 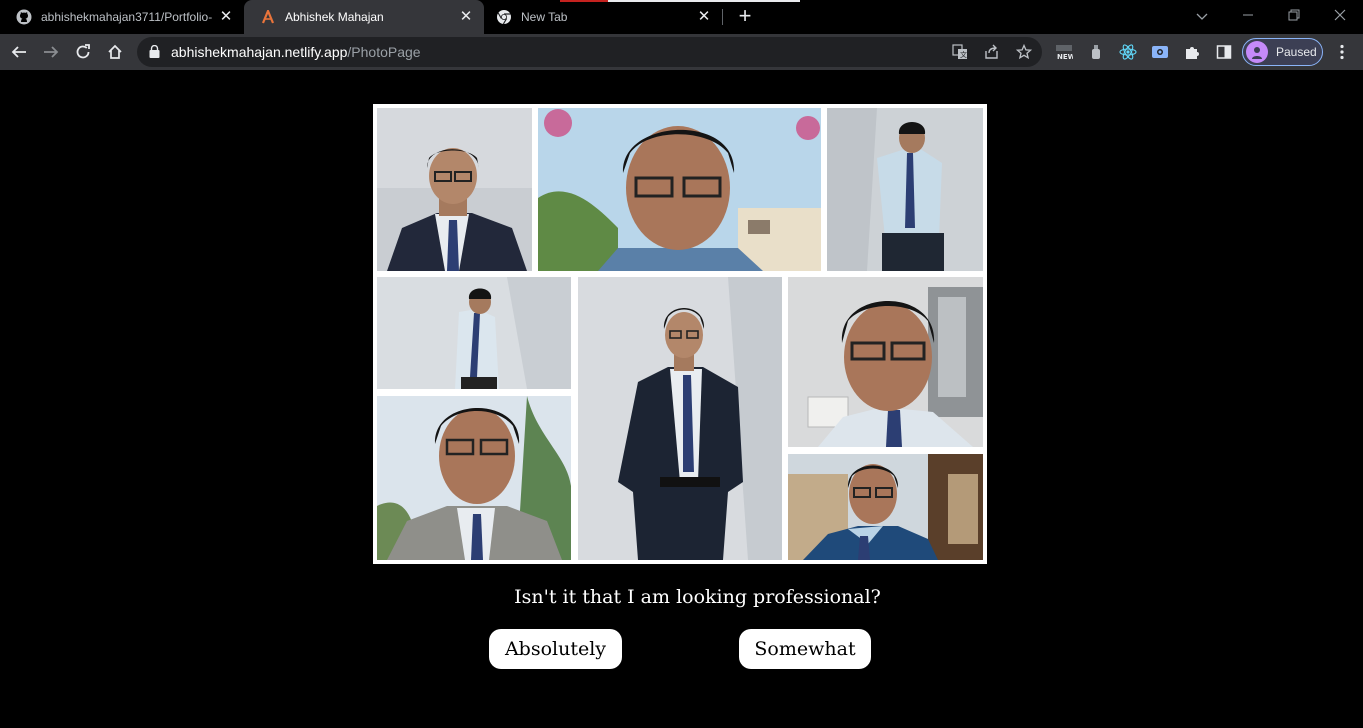 What do you see at coordinates (555, 649) in the screenshot?
I see `absolutely-button: Absolutely` at bounding box center [555, 649].